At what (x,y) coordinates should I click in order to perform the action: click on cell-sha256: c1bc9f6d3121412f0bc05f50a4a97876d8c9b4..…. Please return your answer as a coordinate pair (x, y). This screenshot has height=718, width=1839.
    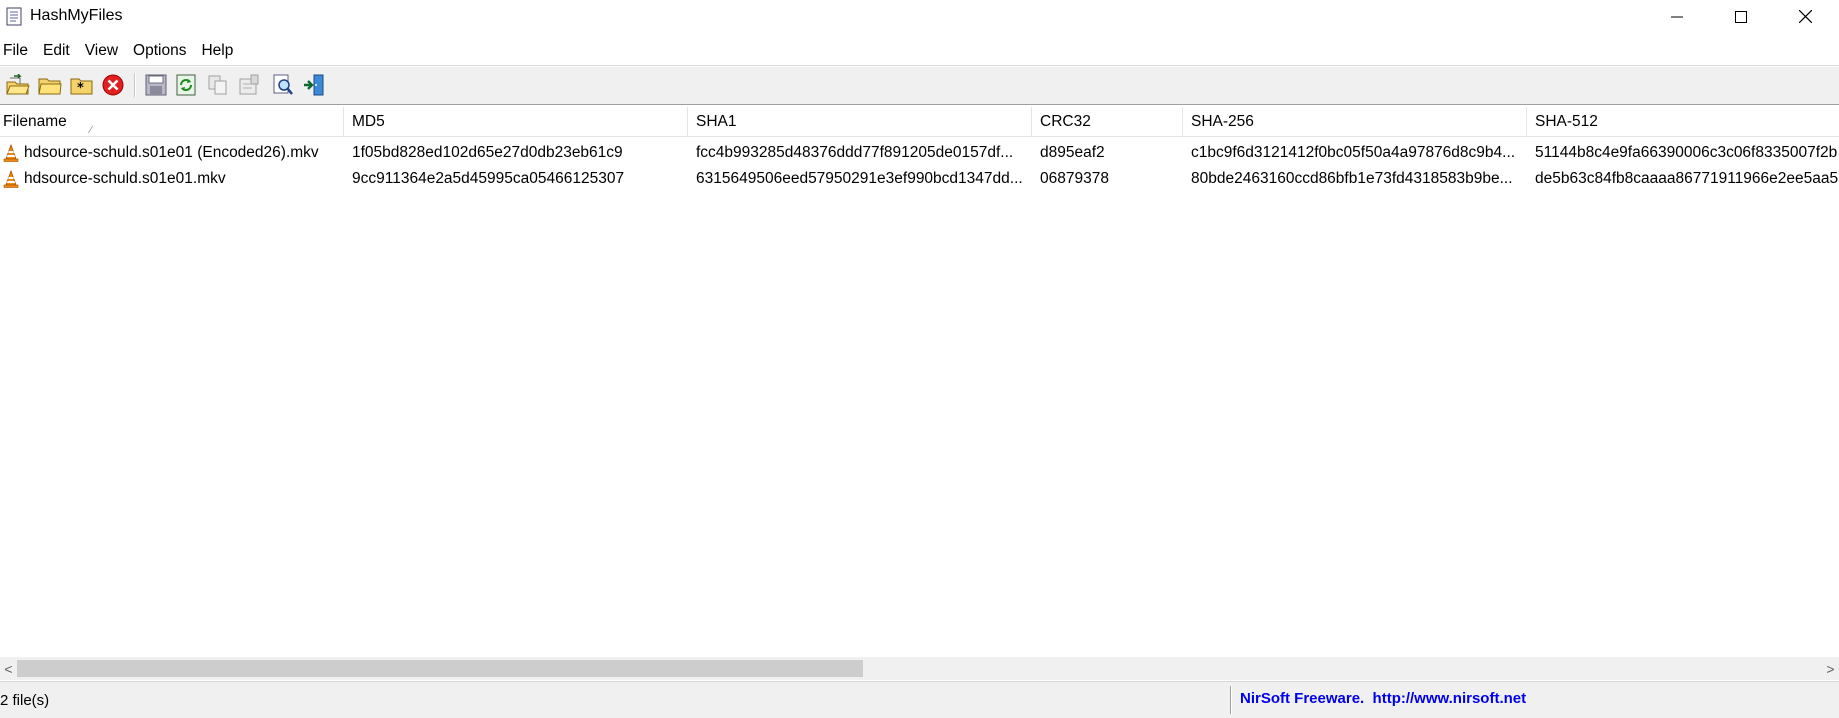
    Looking at the image, I should click on (1353, 152).